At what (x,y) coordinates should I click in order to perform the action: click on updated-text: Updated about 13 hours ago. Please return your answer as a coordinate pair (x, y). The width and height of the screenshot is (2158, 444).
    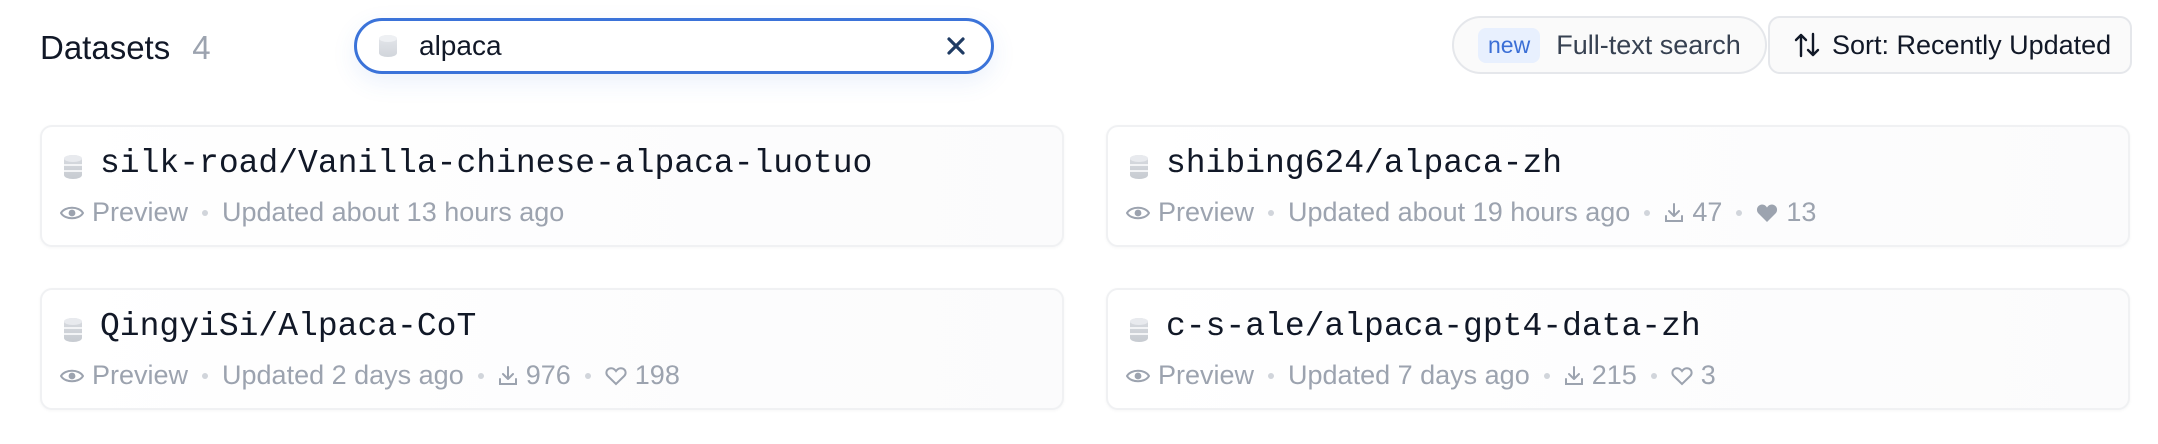
    Looking at the image, I should click on (393, 212).